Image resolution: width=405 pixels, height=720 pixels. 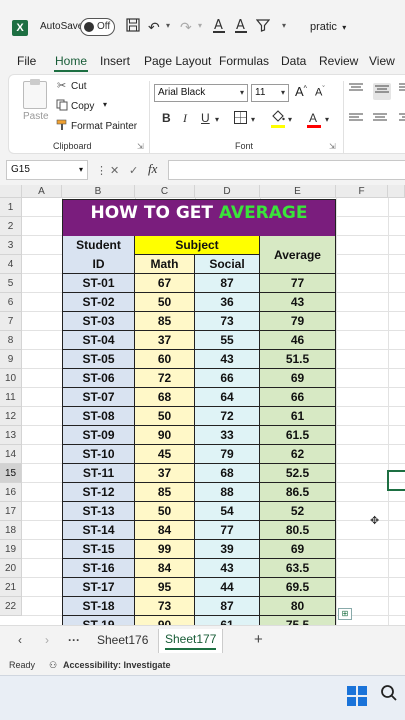 What do you see at coordinates (298, 587) in the screenshot?
I see `cell-average: 69.5` at bounding box center [298, 587].